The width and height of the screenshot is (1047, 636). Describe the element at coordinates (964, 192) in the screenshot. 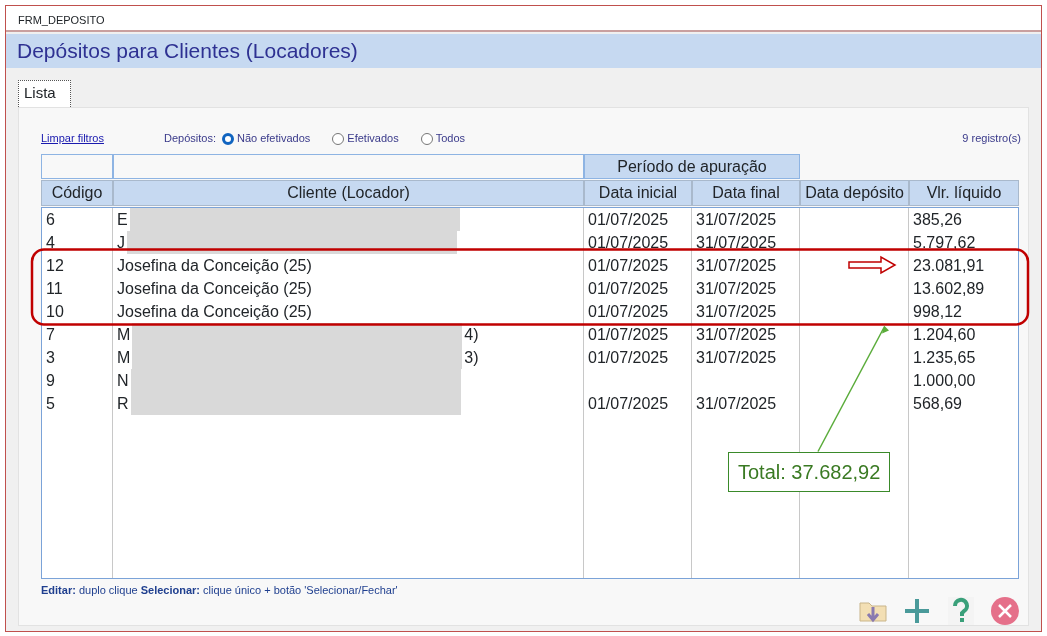

I see `column-header: Vlr. líquido` at that location.